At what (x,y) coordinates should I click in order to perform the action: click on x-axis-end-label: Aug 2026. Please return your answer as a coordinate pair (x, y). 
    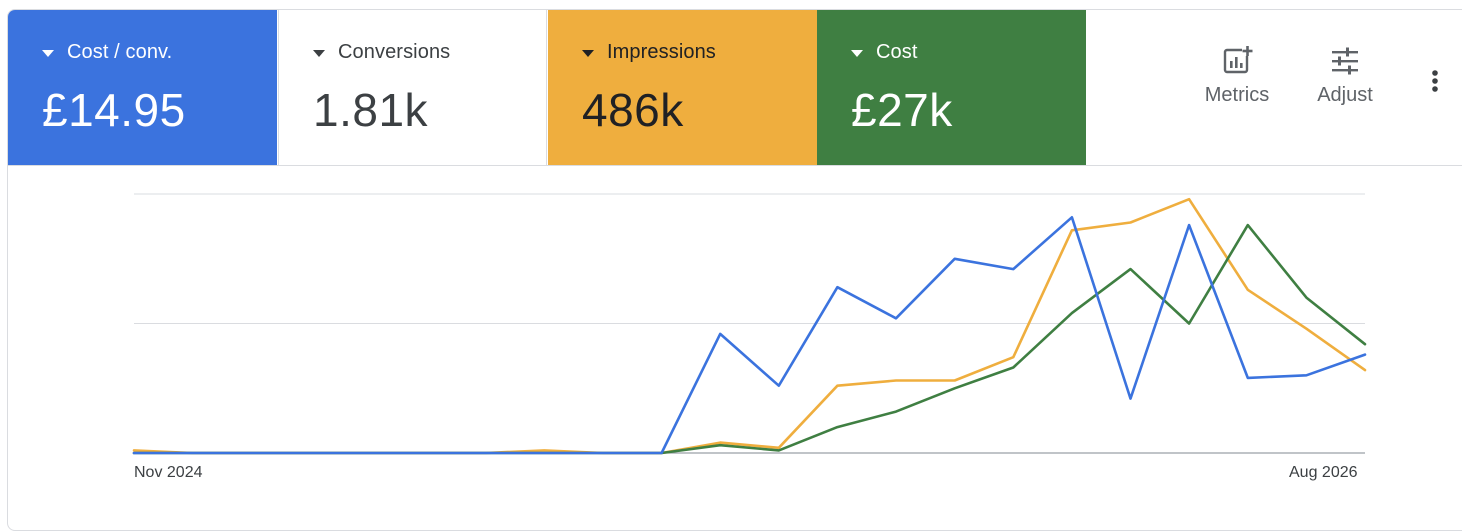
    Looking at the image, I should click on (1323, 472).